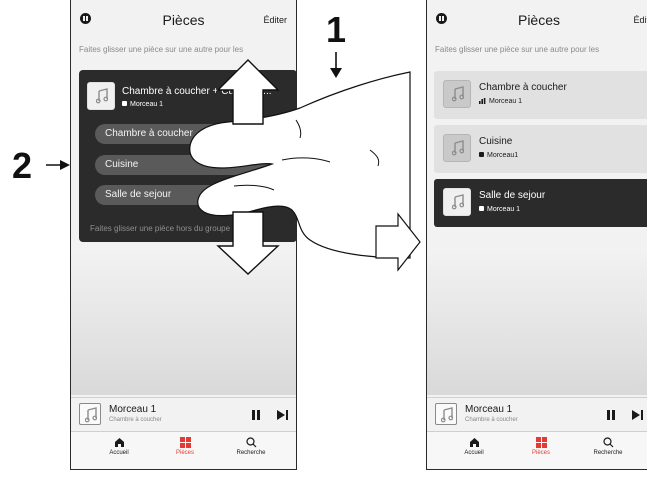 The width and height of the screenshot is (647, 480). I want to click on group-track: Morceau 1, so click(142, 104).